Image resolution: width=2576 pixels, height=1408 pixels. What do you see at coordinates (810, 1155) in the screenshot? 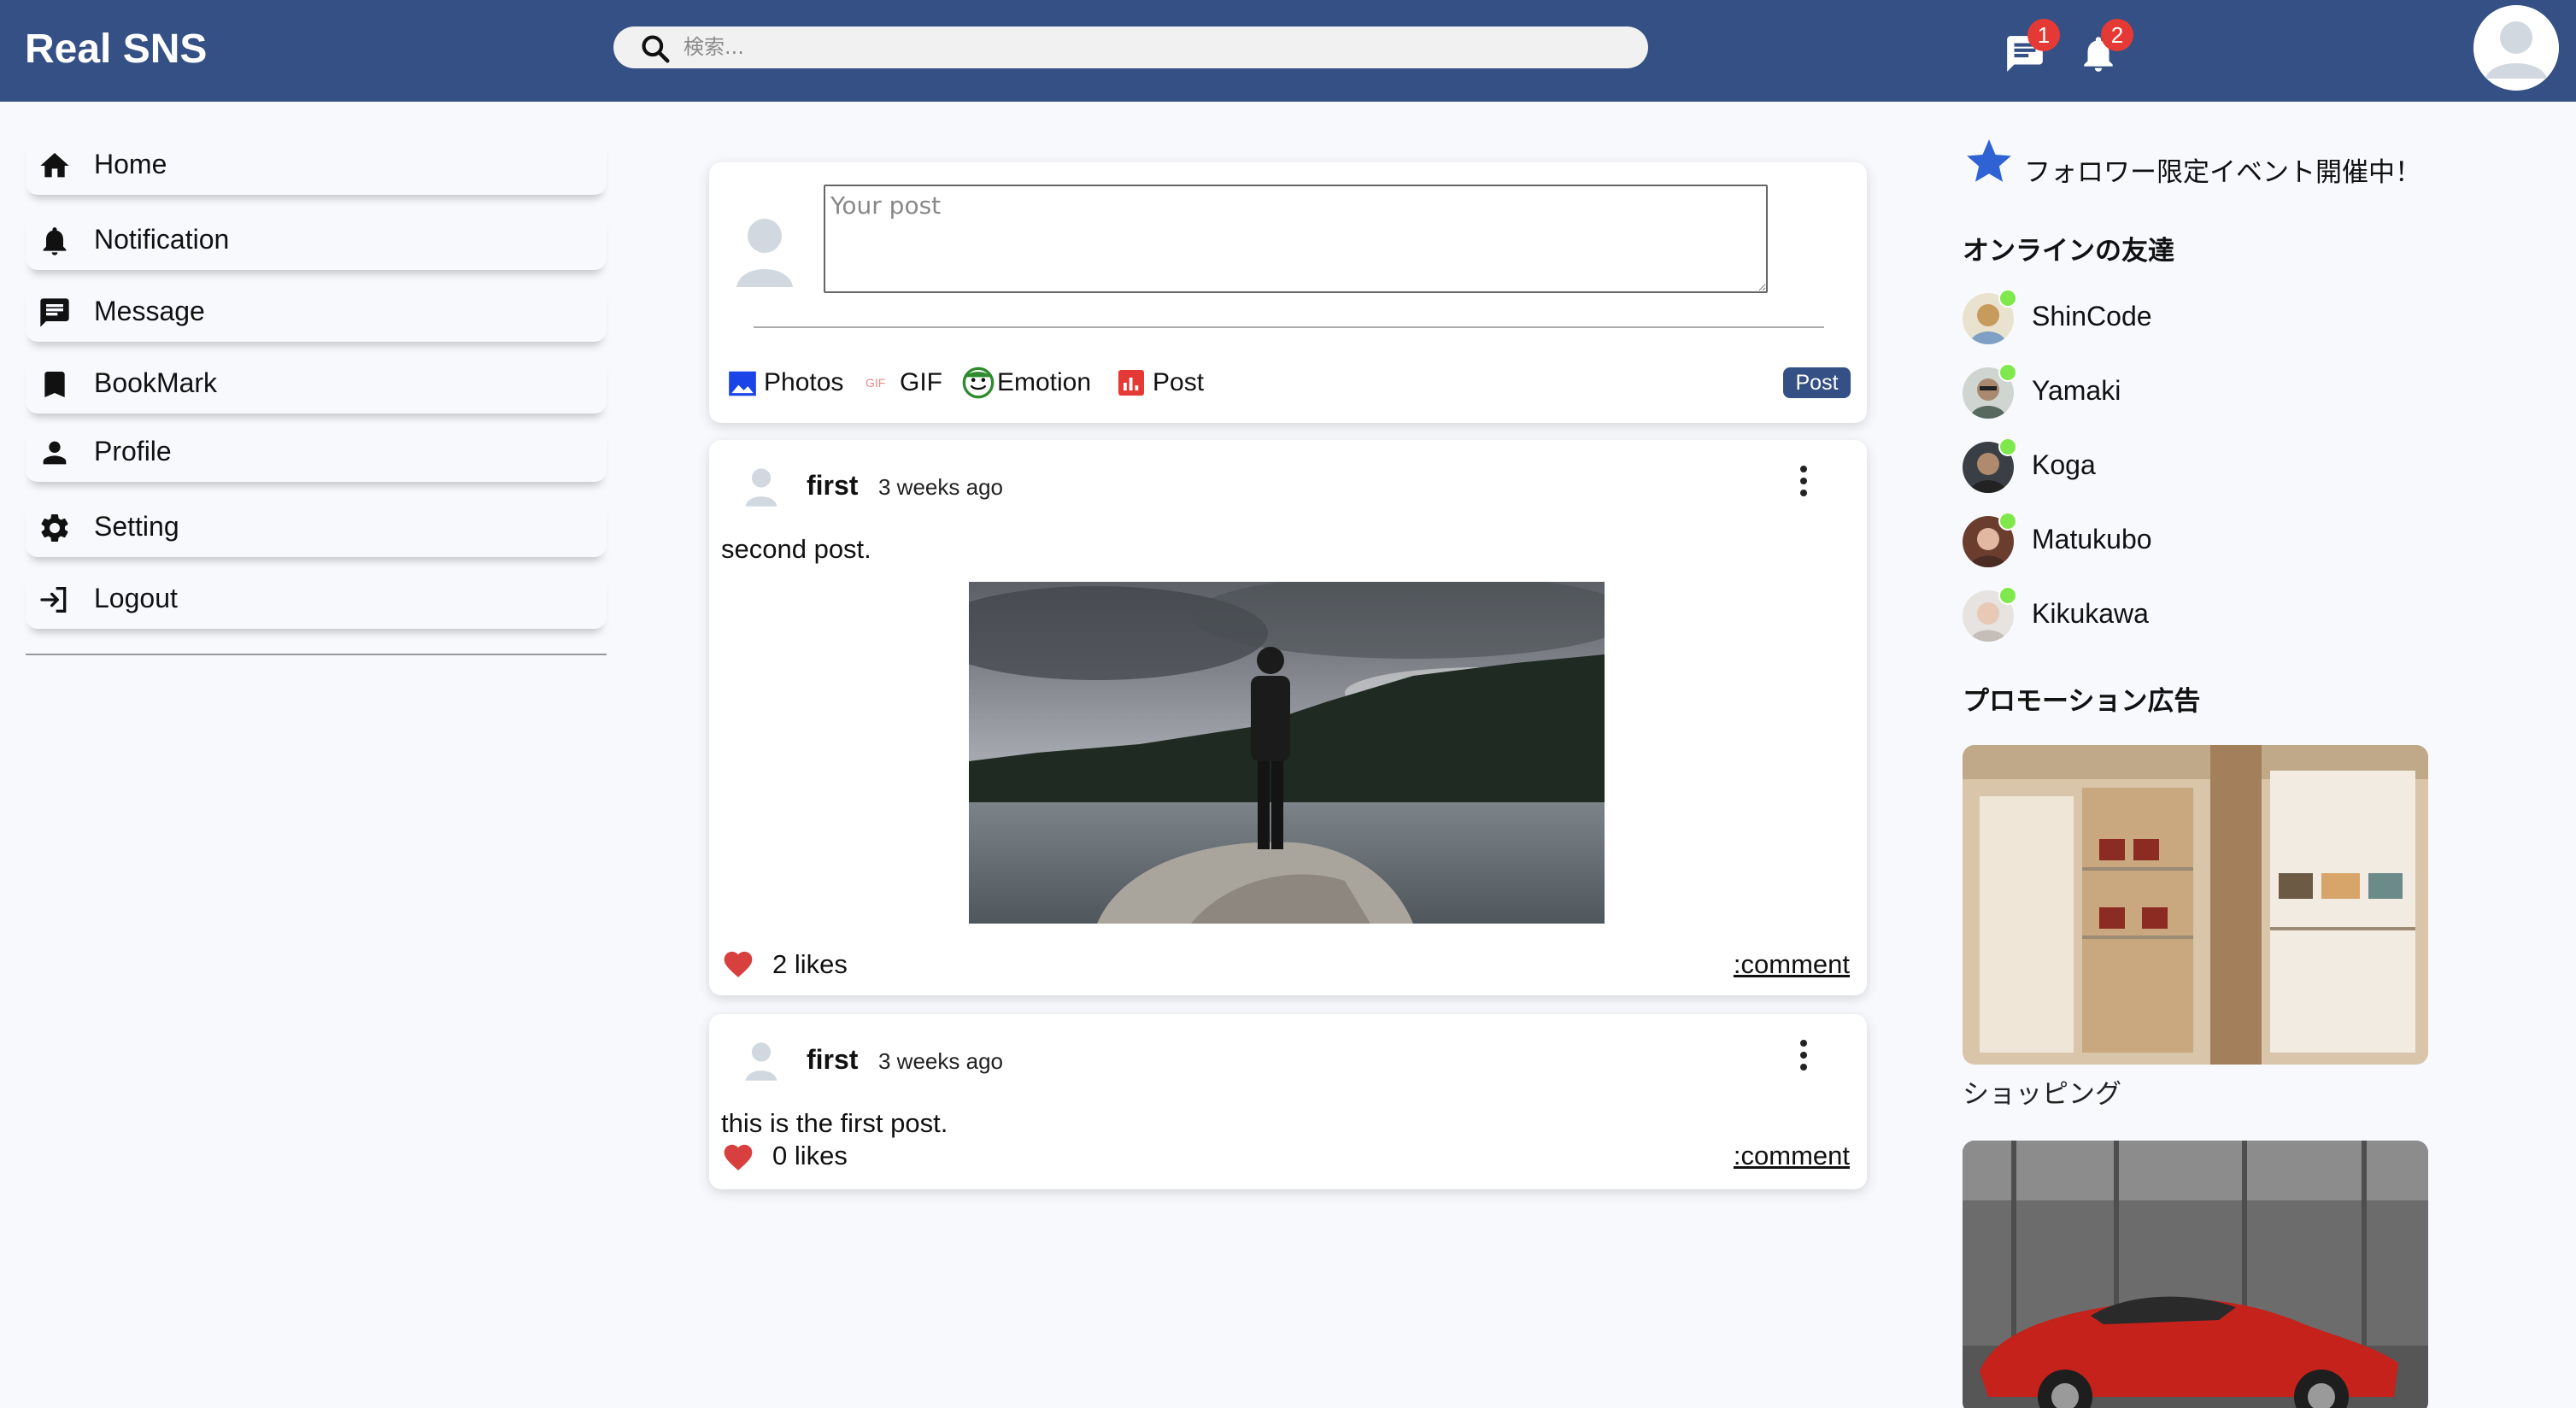
I see `post-like-count: 0 likes` at bounding box center [810, 1155].